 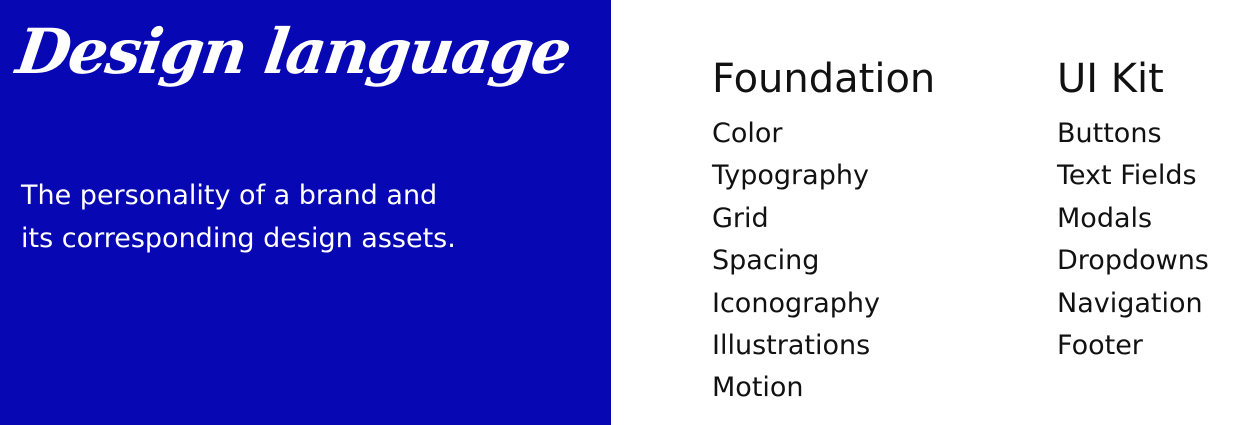 I want to click on foundation-item-typography: Typography, so click(x=823, y=176).